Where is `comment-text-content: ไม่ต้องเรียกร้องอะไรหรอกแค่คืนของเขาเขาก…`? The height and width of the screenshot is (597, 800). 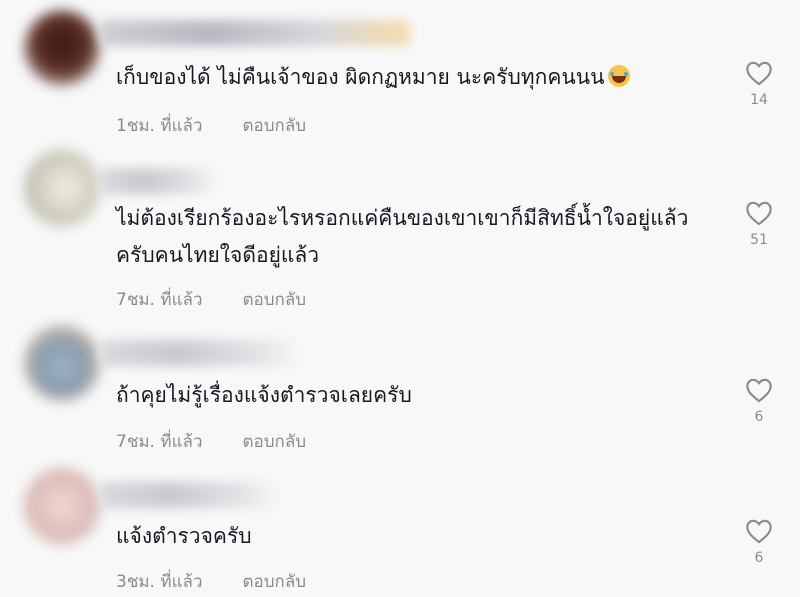 comment-text-content: ไม่ต้องเรียกร้องอะไรหรอกแค่คืนของเขาเขาก… is located at coordinates (402, 236).